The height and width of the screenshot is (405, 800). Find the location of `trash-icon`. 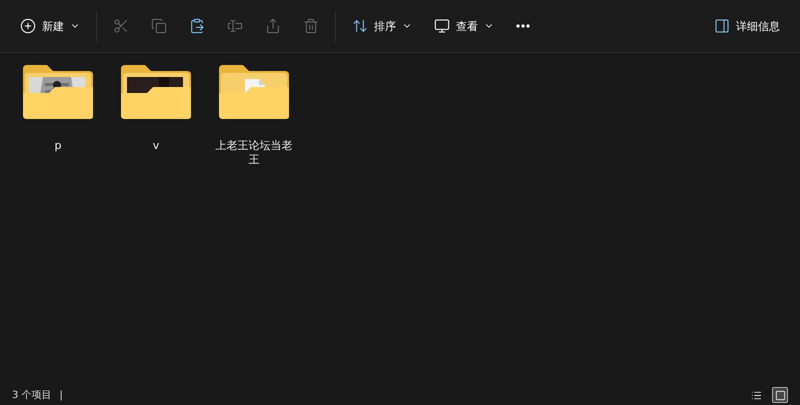

trash-icon is located at coordinates (311, 26).